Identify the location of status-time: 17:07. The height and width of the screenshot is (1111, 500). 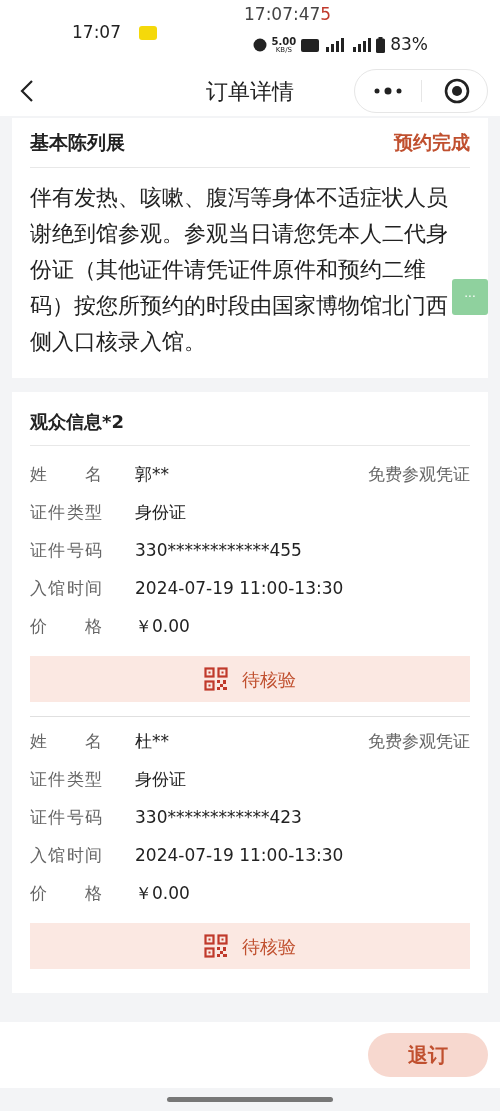
(96, 33).